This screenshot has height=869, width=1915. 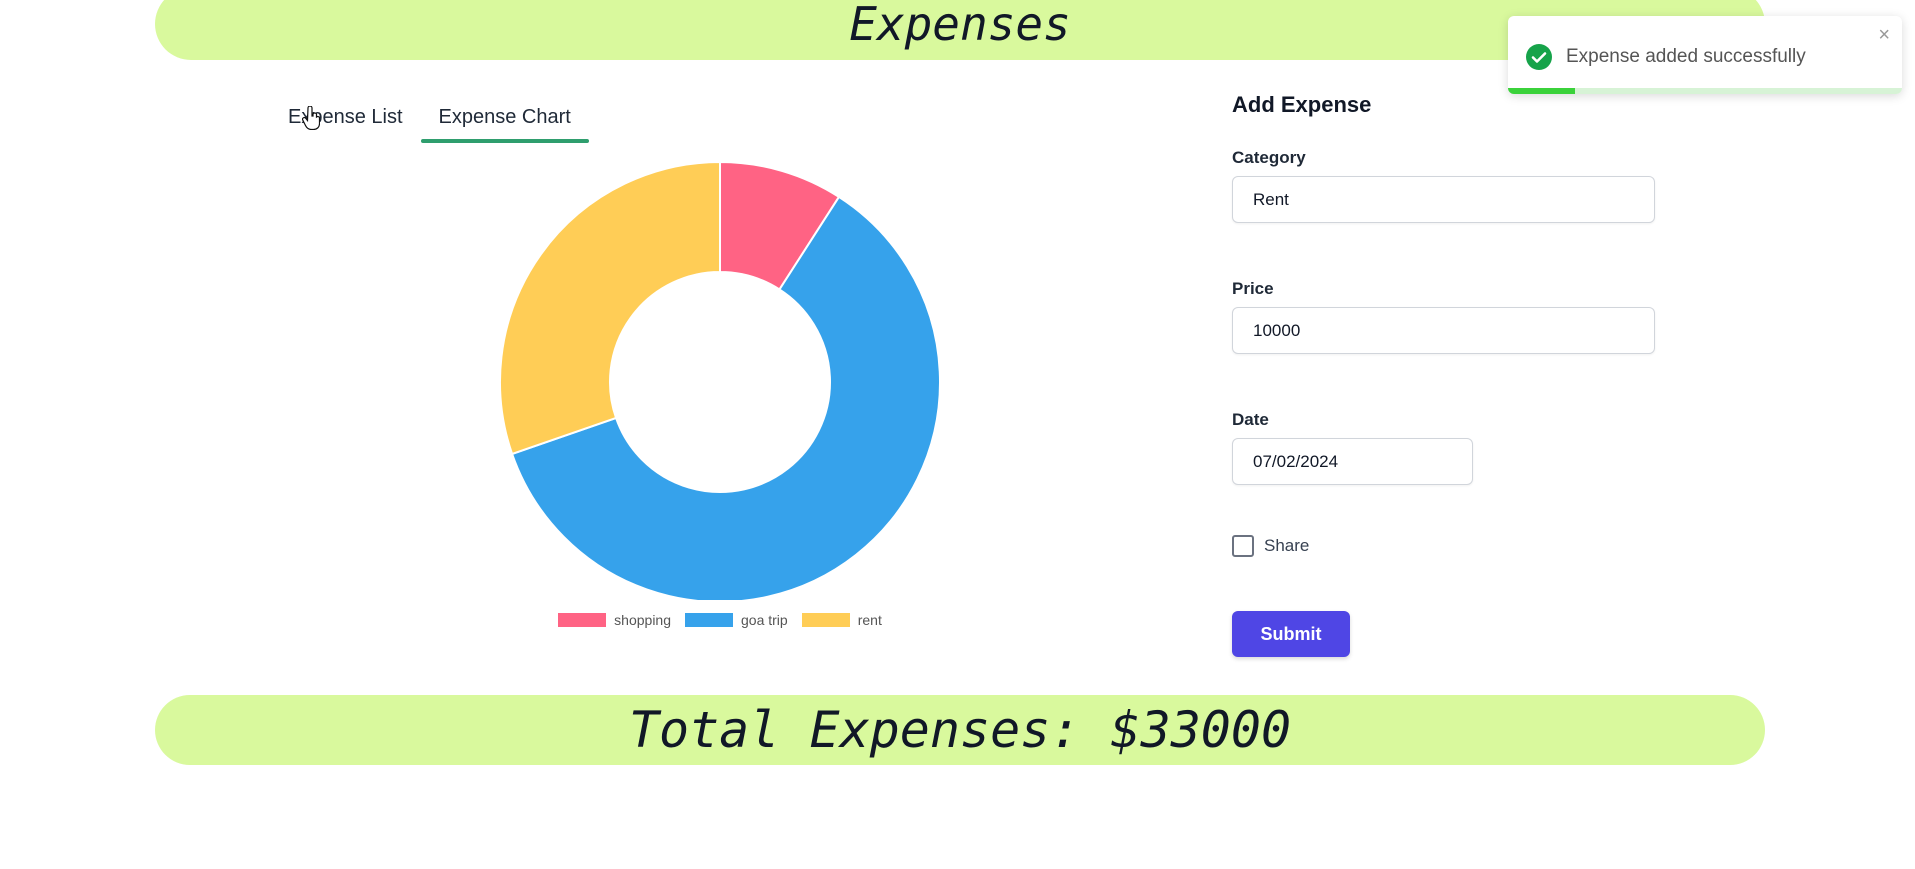 I want to click on category-label: Category, so click(x=1269, y=157).